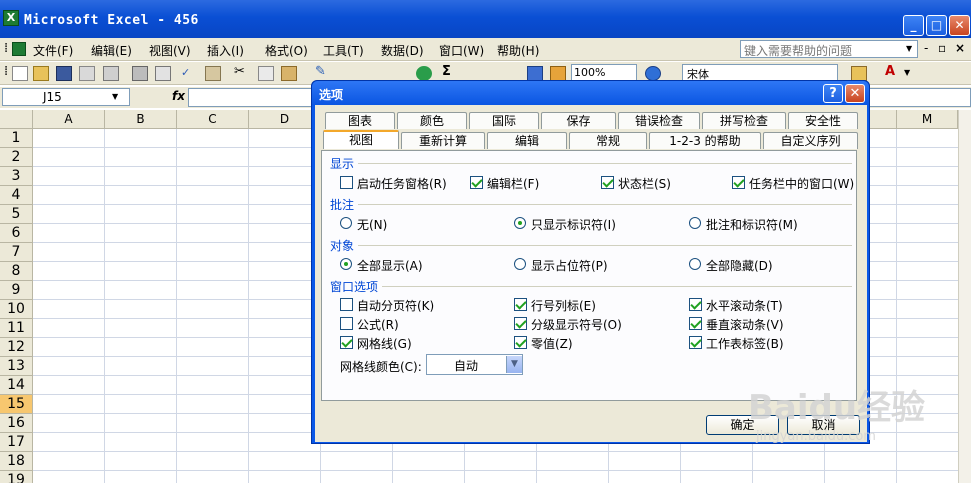 Image resolution: width=971 pixels, height=483 pixels. I want to click on menu-file: 文件(F), so click(53, 50).